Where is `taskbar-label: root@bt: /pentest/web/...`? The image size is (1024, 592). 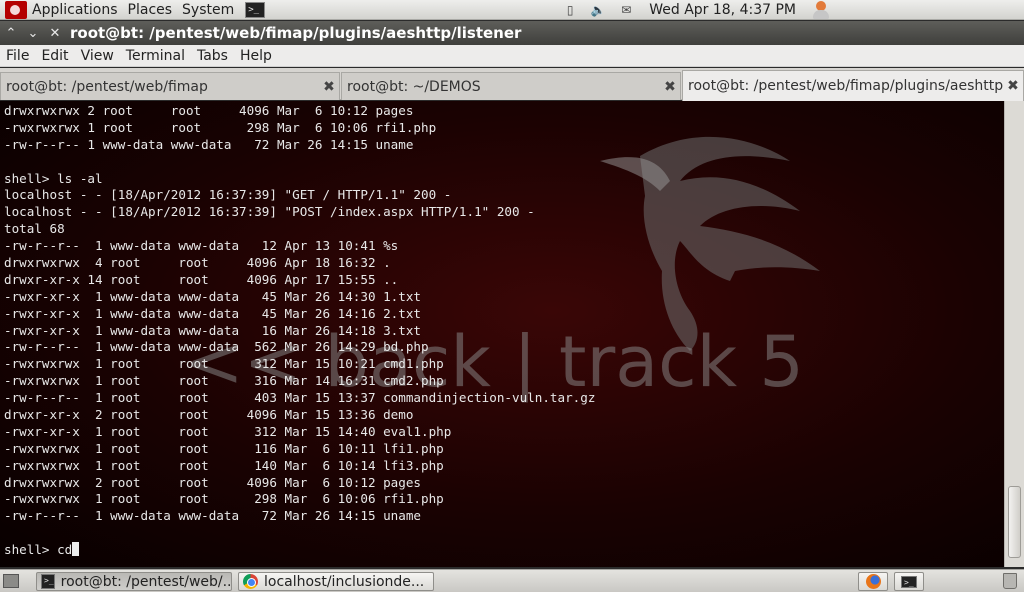 taskbar-label: root@bt: /pentest/web/... is located at coordinates (146, 581).